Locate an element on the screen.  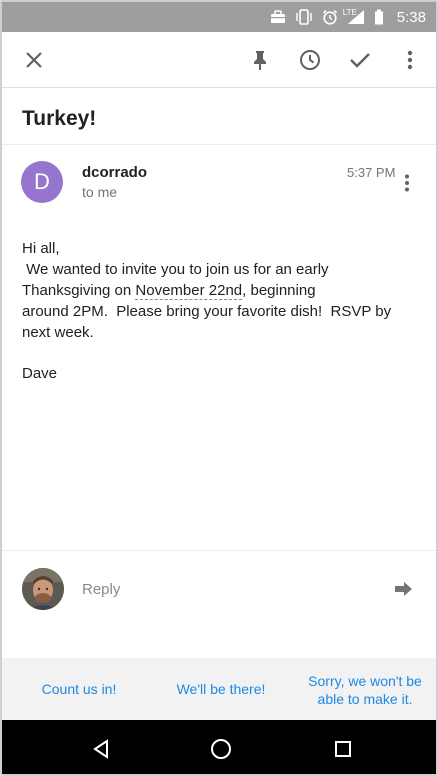
body-text: Thanksgiving on is located at coordinates (79, 290).